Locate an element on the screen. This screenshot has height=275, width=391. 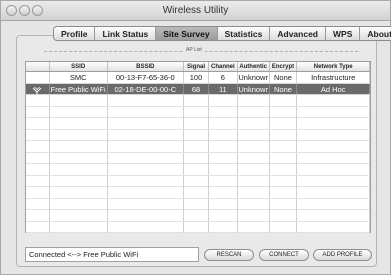
signal-cell: 68 is located at coordinates (196, 88).